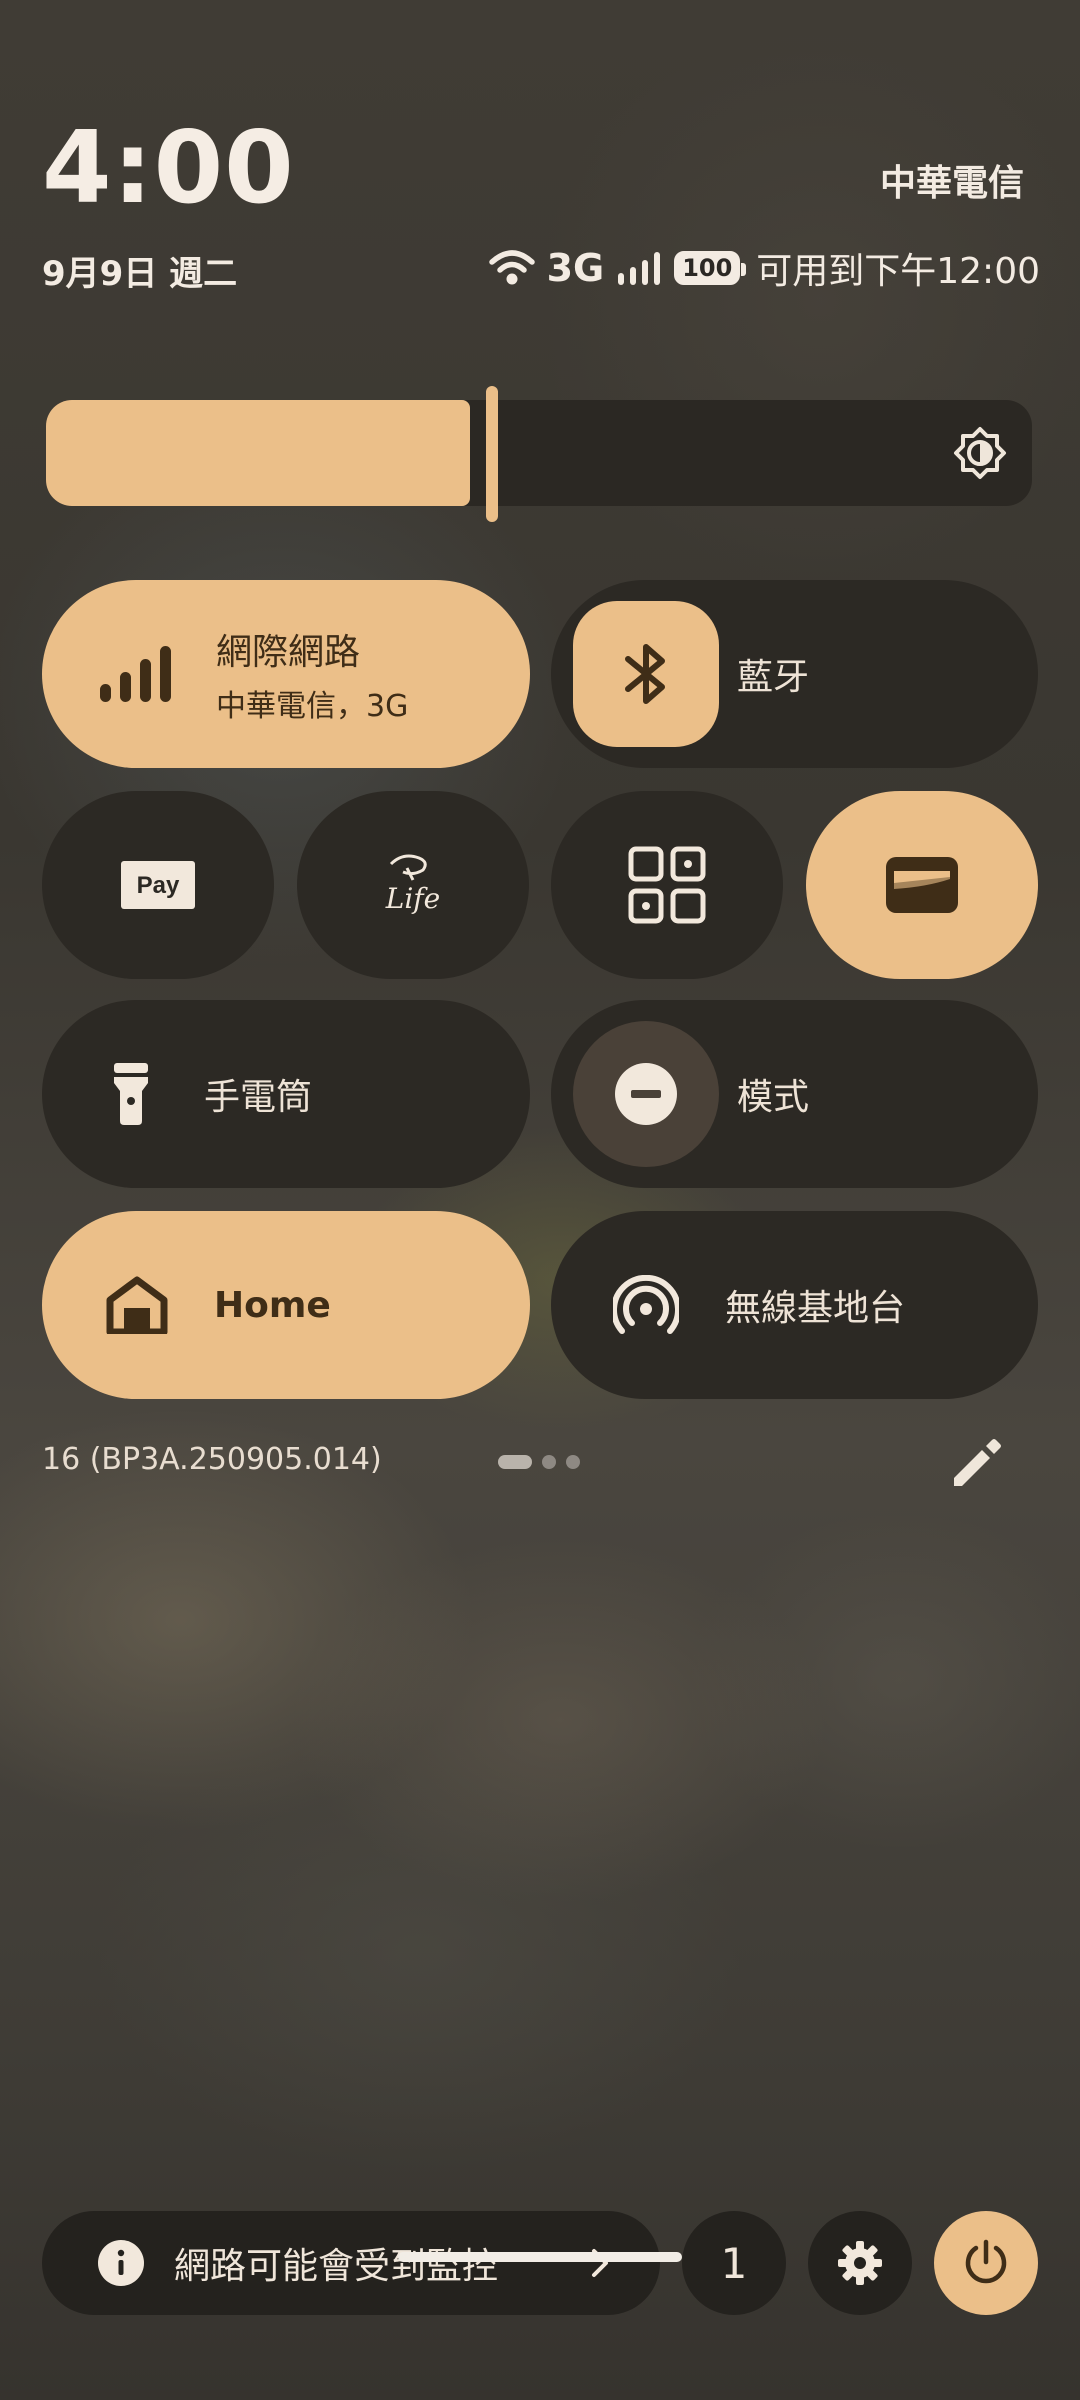  I want to click on bluetooth-tile: 藍牙, so click(794, 674).